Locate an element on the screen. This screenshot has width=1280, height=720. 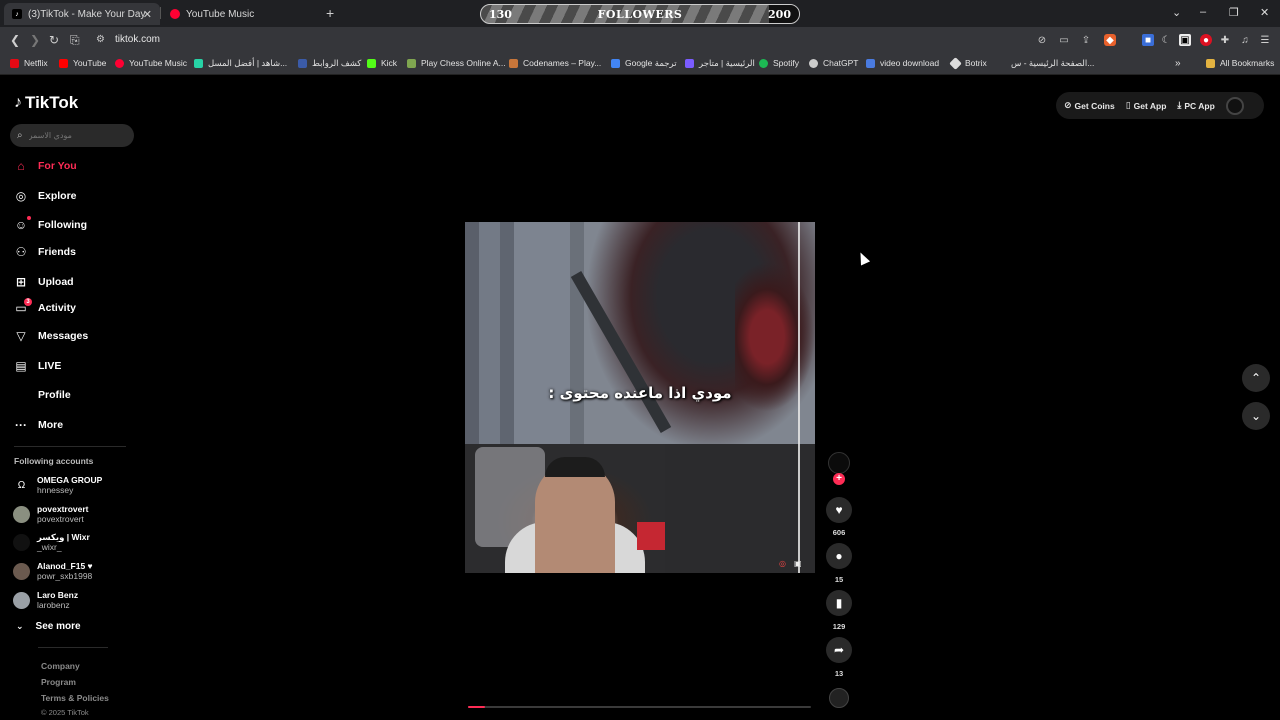
video-progress-bar is located at coordinates (639, 707).